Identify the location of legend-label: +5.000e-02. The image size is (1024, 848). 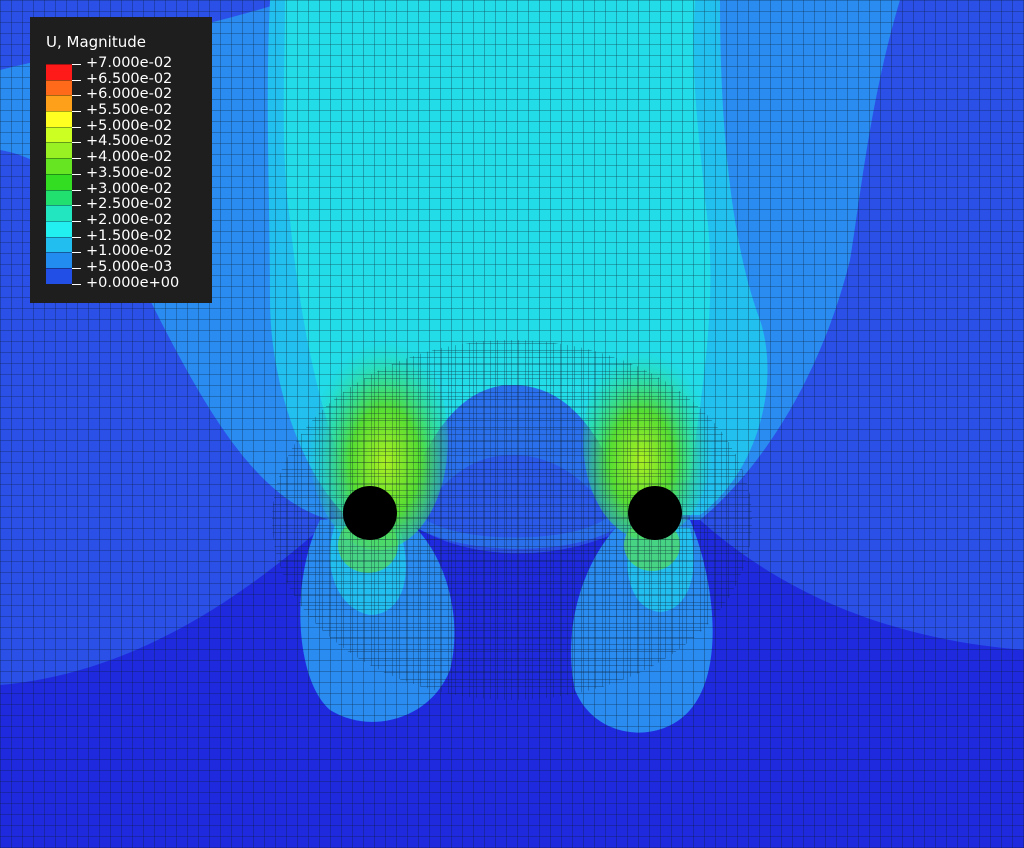
(142, 126).